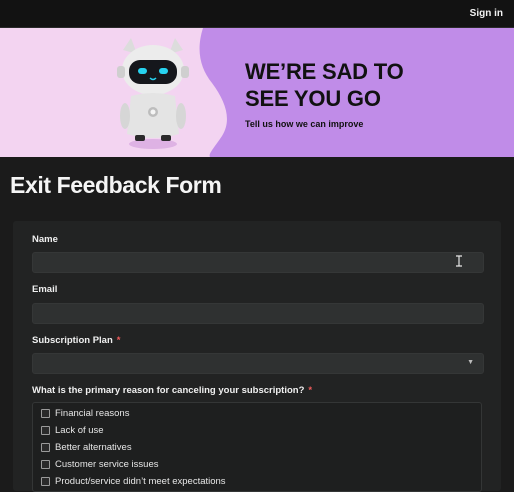 This screenshot has width=514, height=492. I want to click on reason-option-label: Customer service issues, so click(107, 464).